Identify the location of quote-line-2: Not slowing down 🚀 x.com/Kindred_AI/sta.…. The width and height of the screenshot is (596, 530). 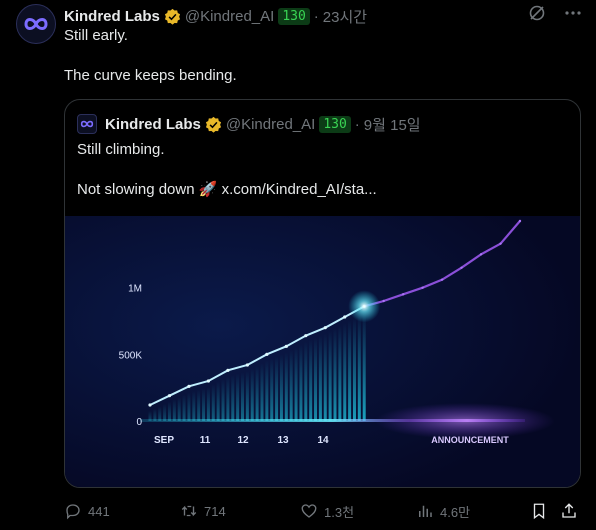
(227, 190).